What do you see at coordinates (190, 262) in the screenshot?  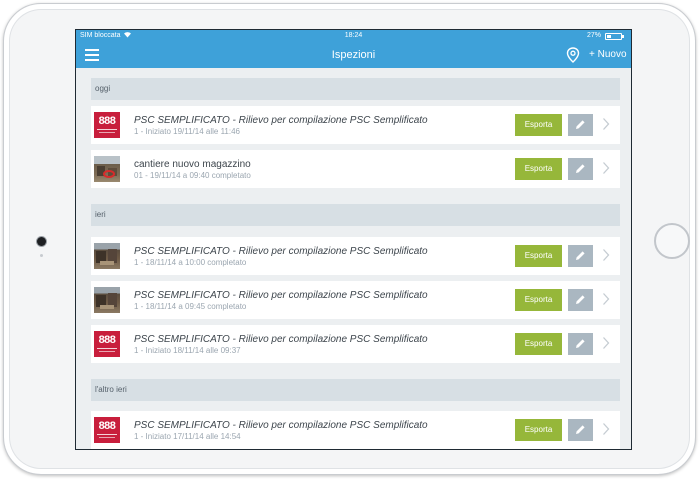 I see `item-subtitle: 1 - 18/11/14 a 10:00 completato` at bounding box center [190, 262].